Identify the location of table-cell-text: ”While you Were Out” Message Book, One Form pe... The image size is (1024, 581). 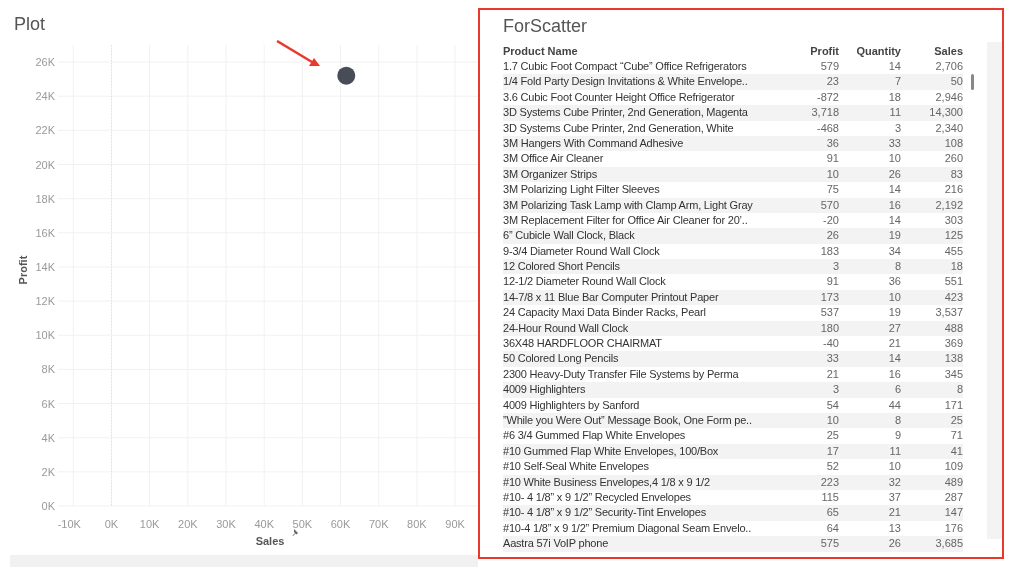
(628, 420).